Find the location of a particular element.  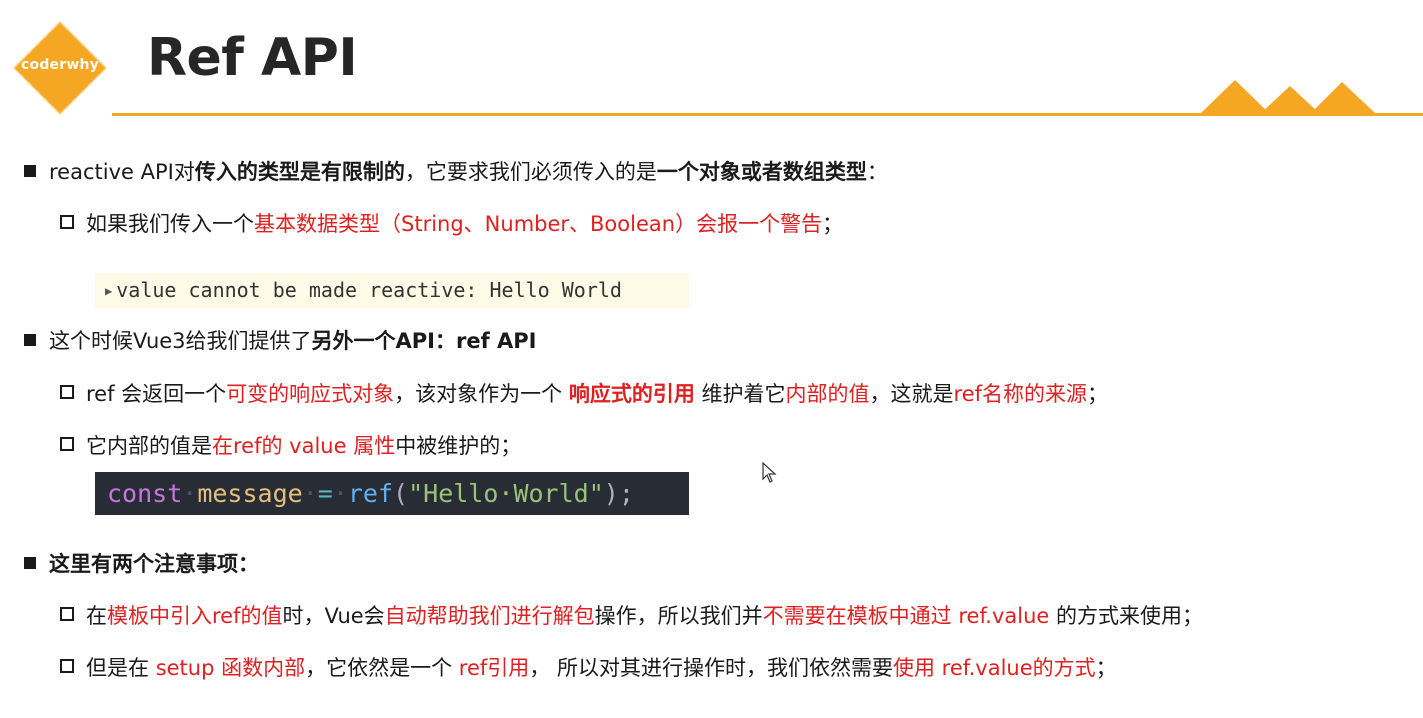

text-part: ，该对象作为一个 is located at coordinates (481, 394).